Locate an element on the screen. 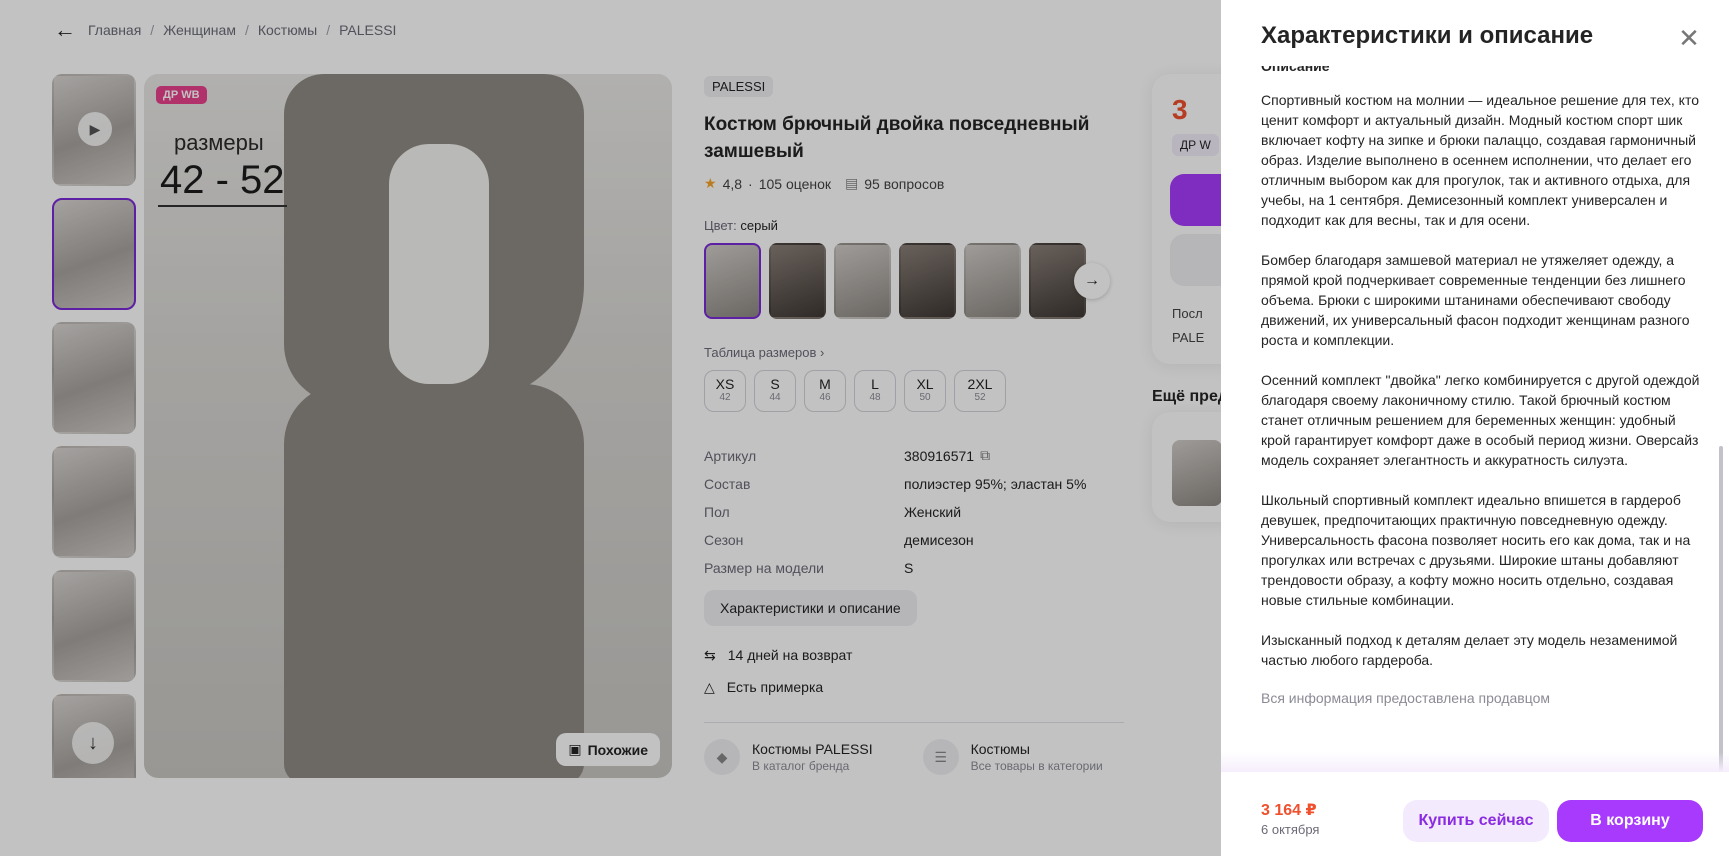 This screenshot has height=856, width=1729. description-heading: Описание is located at coordinates (1295, 70).